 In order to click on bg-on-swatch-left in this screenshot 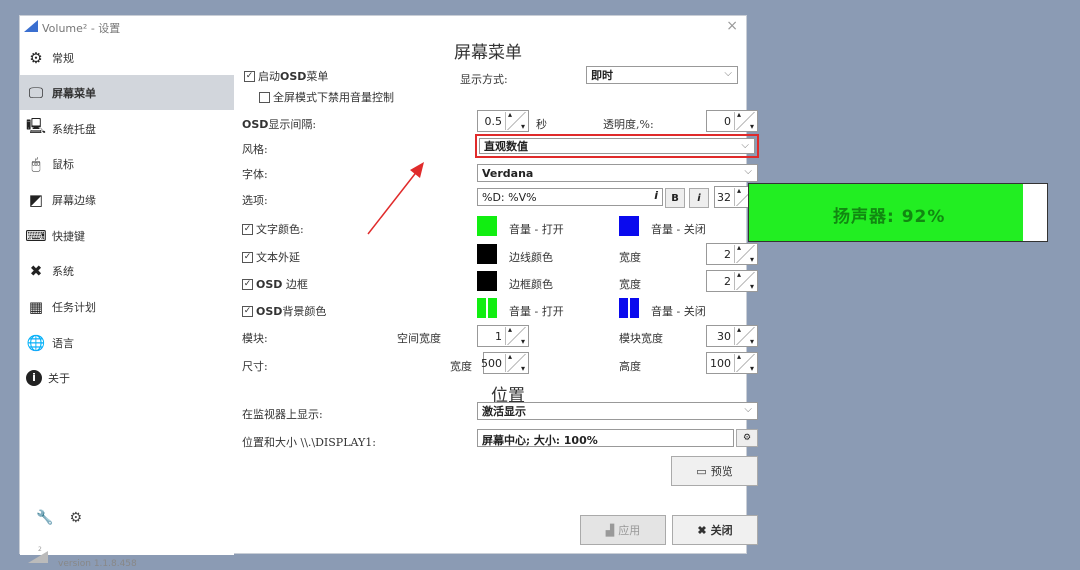, I will do `click(481, 308)`.